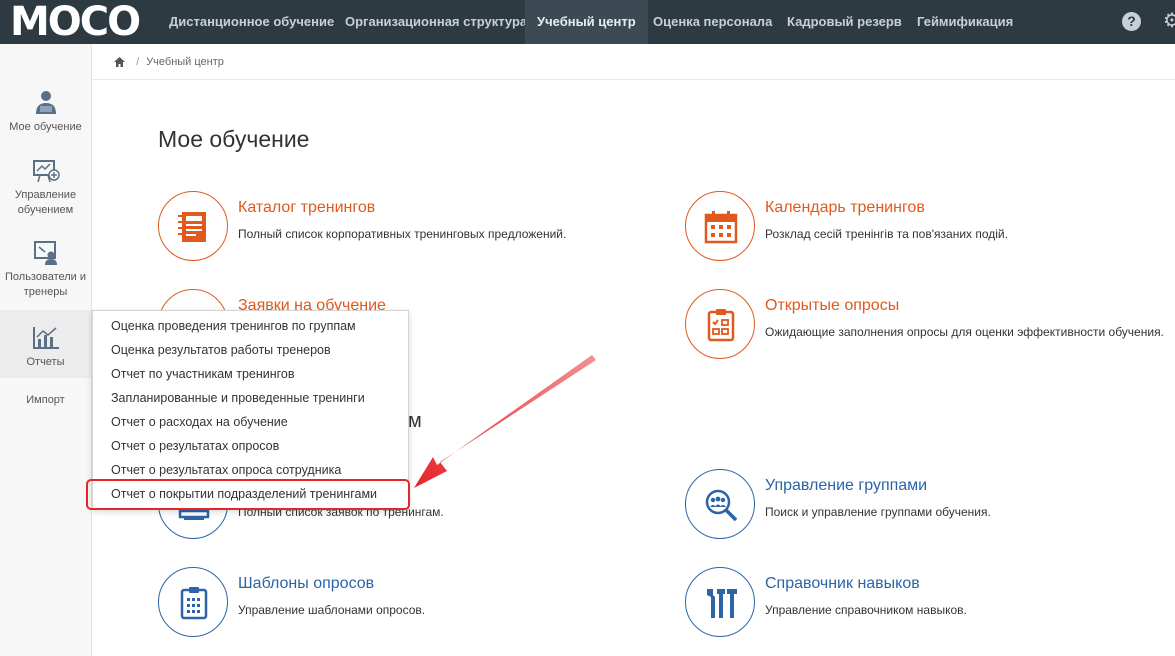 The height and width of the screenshot is (656, 1175). I want to click on sidebar-item-import: Импорт, so click(45, 400).